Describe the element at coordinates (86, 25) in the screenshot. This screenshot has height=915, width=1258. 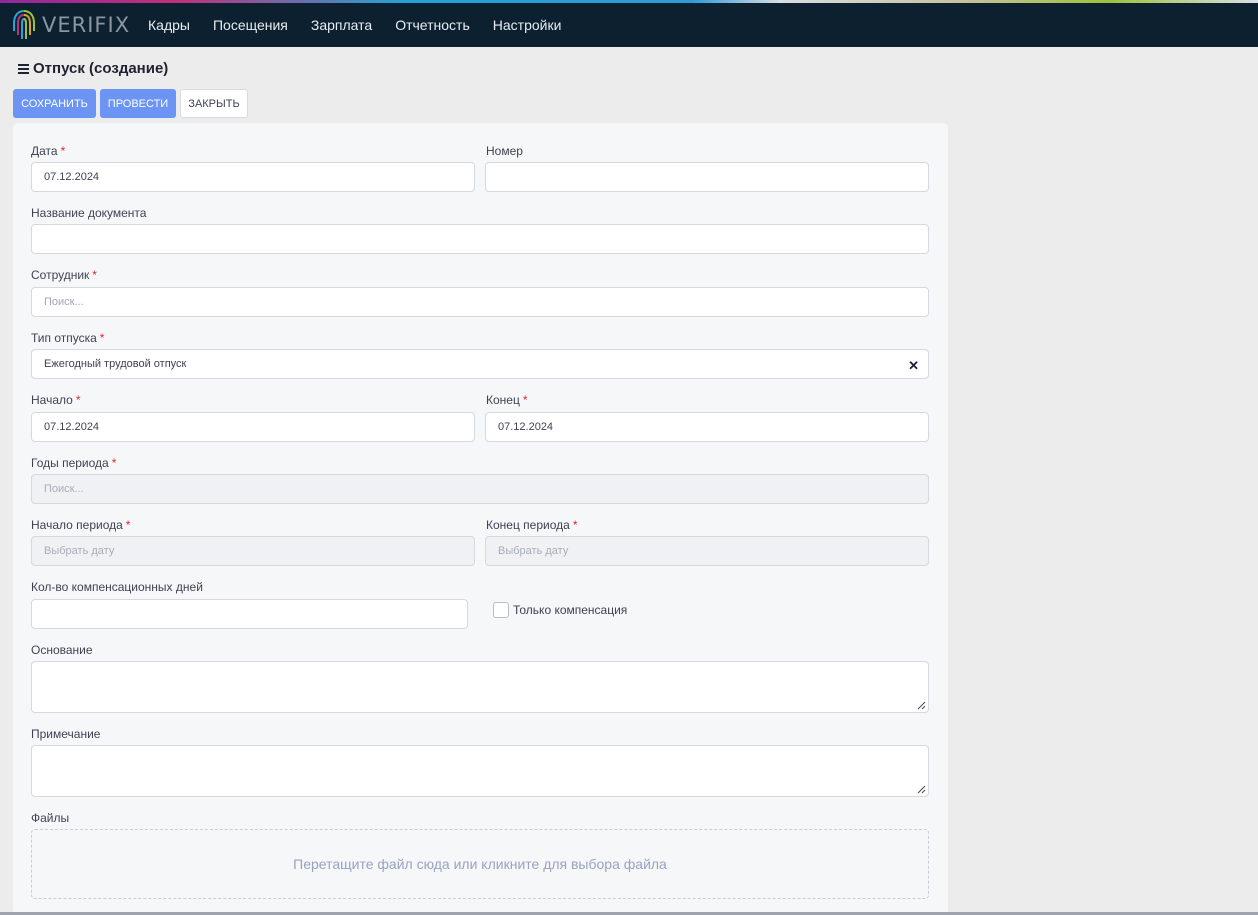
I see `brand-name: VERIFIX` at that location.